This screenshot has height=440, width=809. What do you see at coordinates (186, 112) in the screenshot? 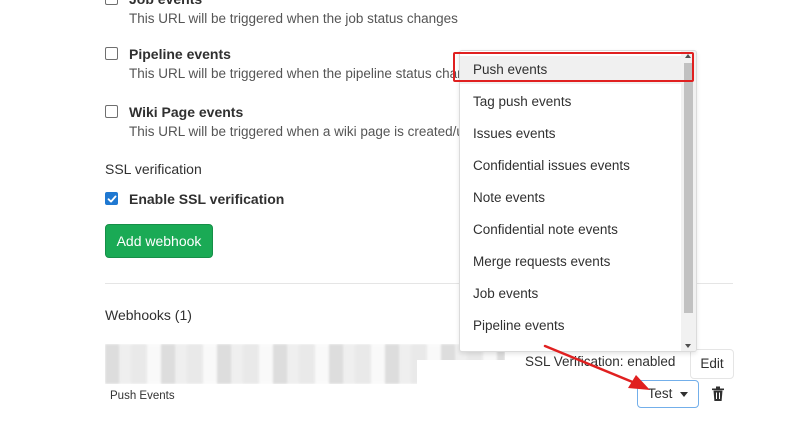
I see `wiki-page-events-title: Wiki Page events` at bounding box center [186, 112].